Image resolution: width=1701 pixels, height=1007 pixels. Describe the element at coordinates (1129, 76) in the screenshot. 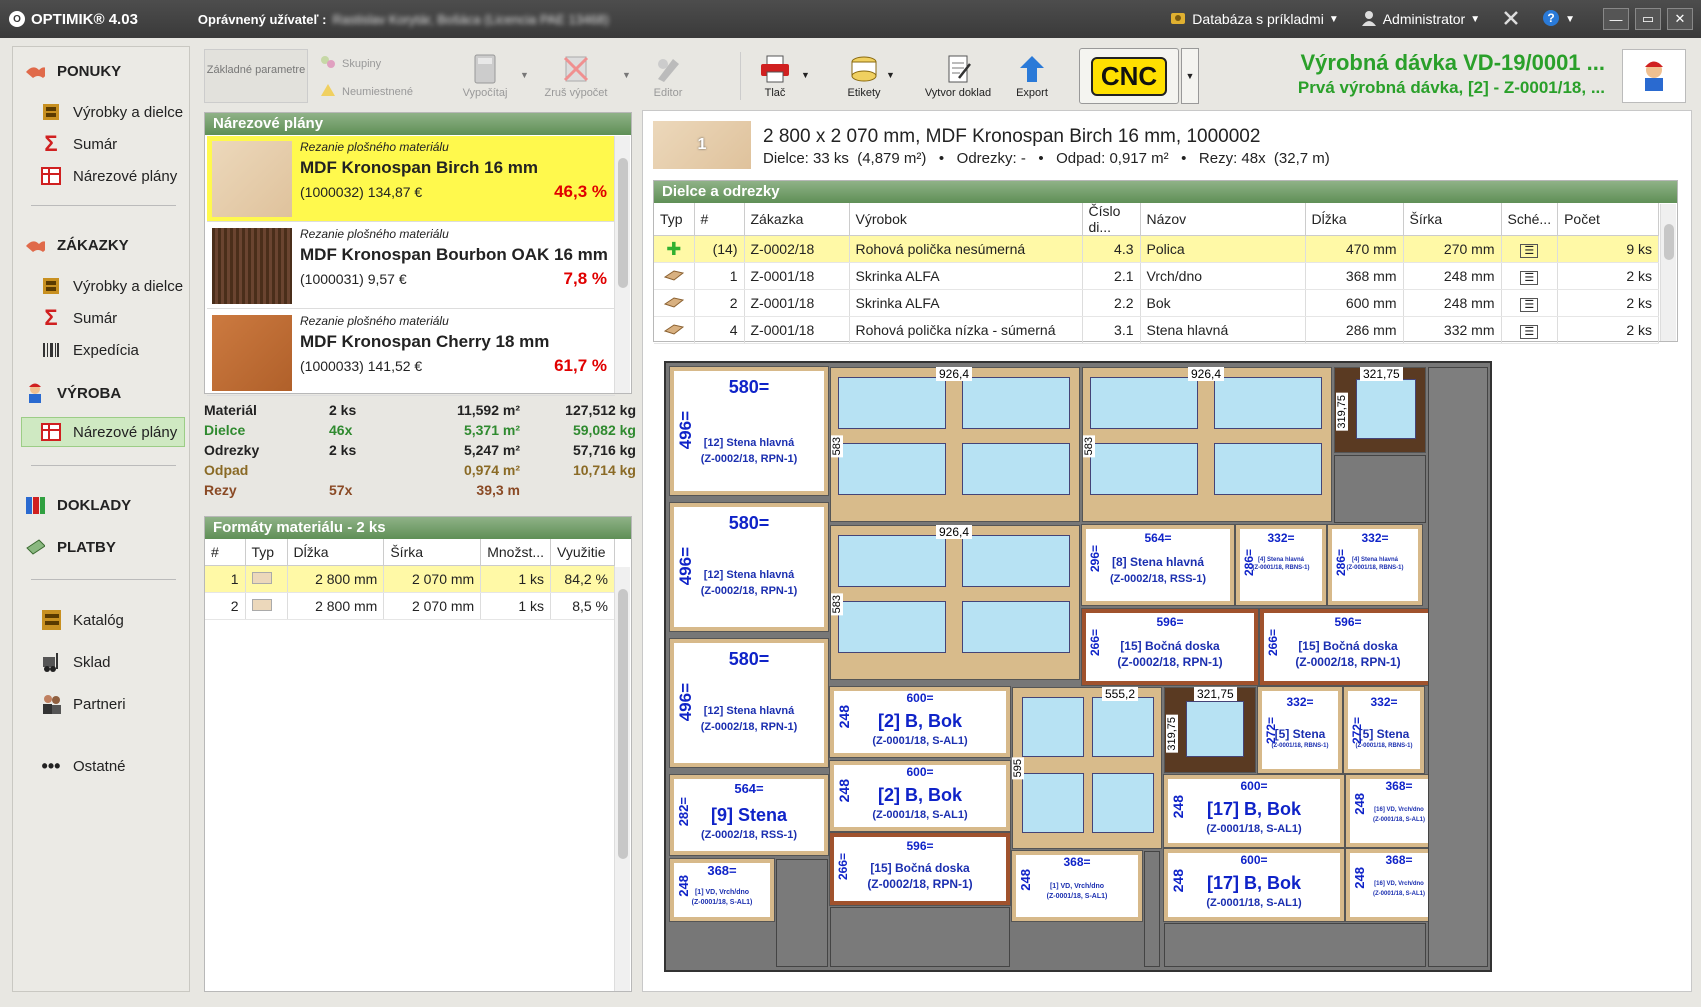

I see `cnc-button: CNC` at that location.